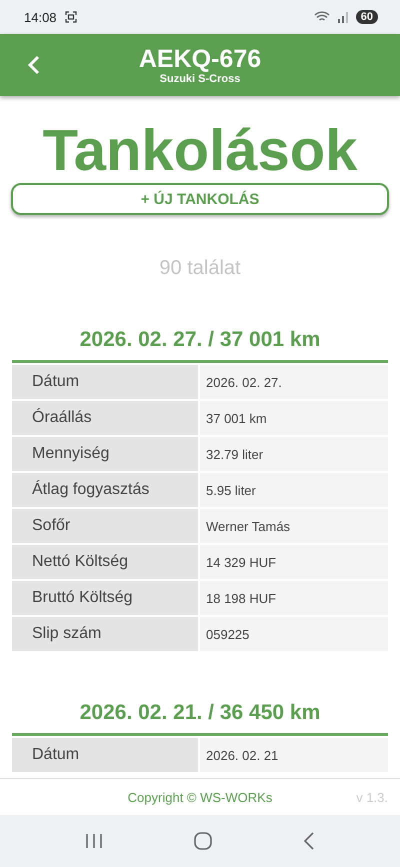 The width and height of the screenshot is (400, 867). Describe the element at coordinates (105, 562) in the screenshot. I see `field-label: Nettó Költség` at that location.